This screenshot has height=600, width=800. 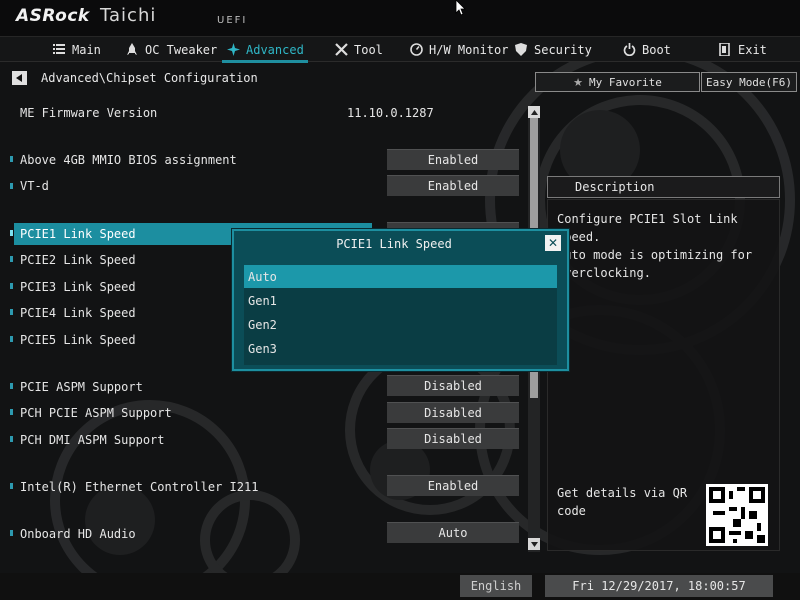 What do you see at coordinates (96, 413) in the screenshot?
I see `pch-pcie-aspm-label: PCH PCIE ASPM Support` at bounding box center [96, 413].